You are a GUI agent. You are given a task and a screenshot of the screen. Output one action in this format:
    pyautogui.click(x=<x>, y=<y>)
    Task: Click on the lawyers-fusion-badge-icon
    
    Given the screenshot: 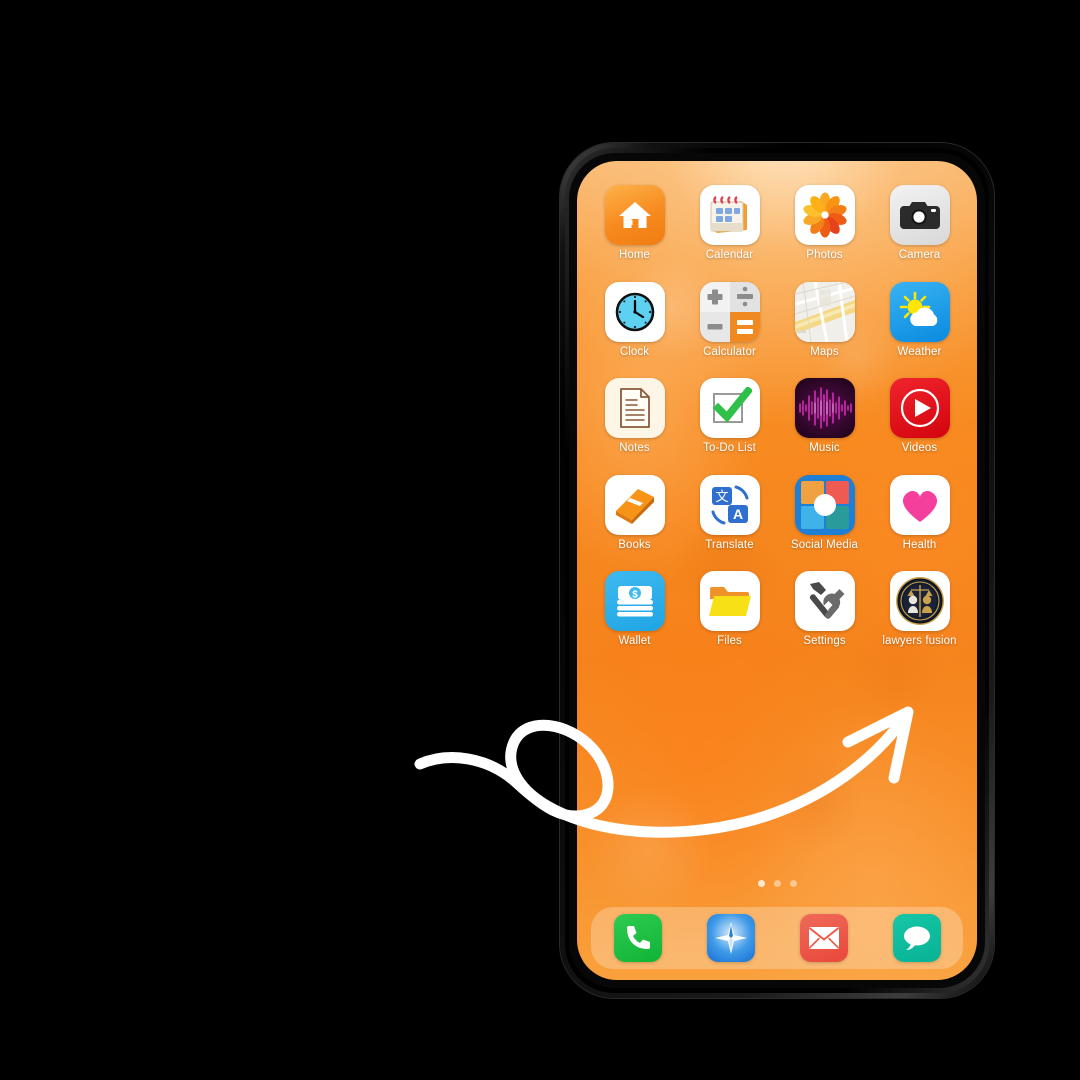 What is the action you would take?
    pyautogui.click(x=919, y=601)
    